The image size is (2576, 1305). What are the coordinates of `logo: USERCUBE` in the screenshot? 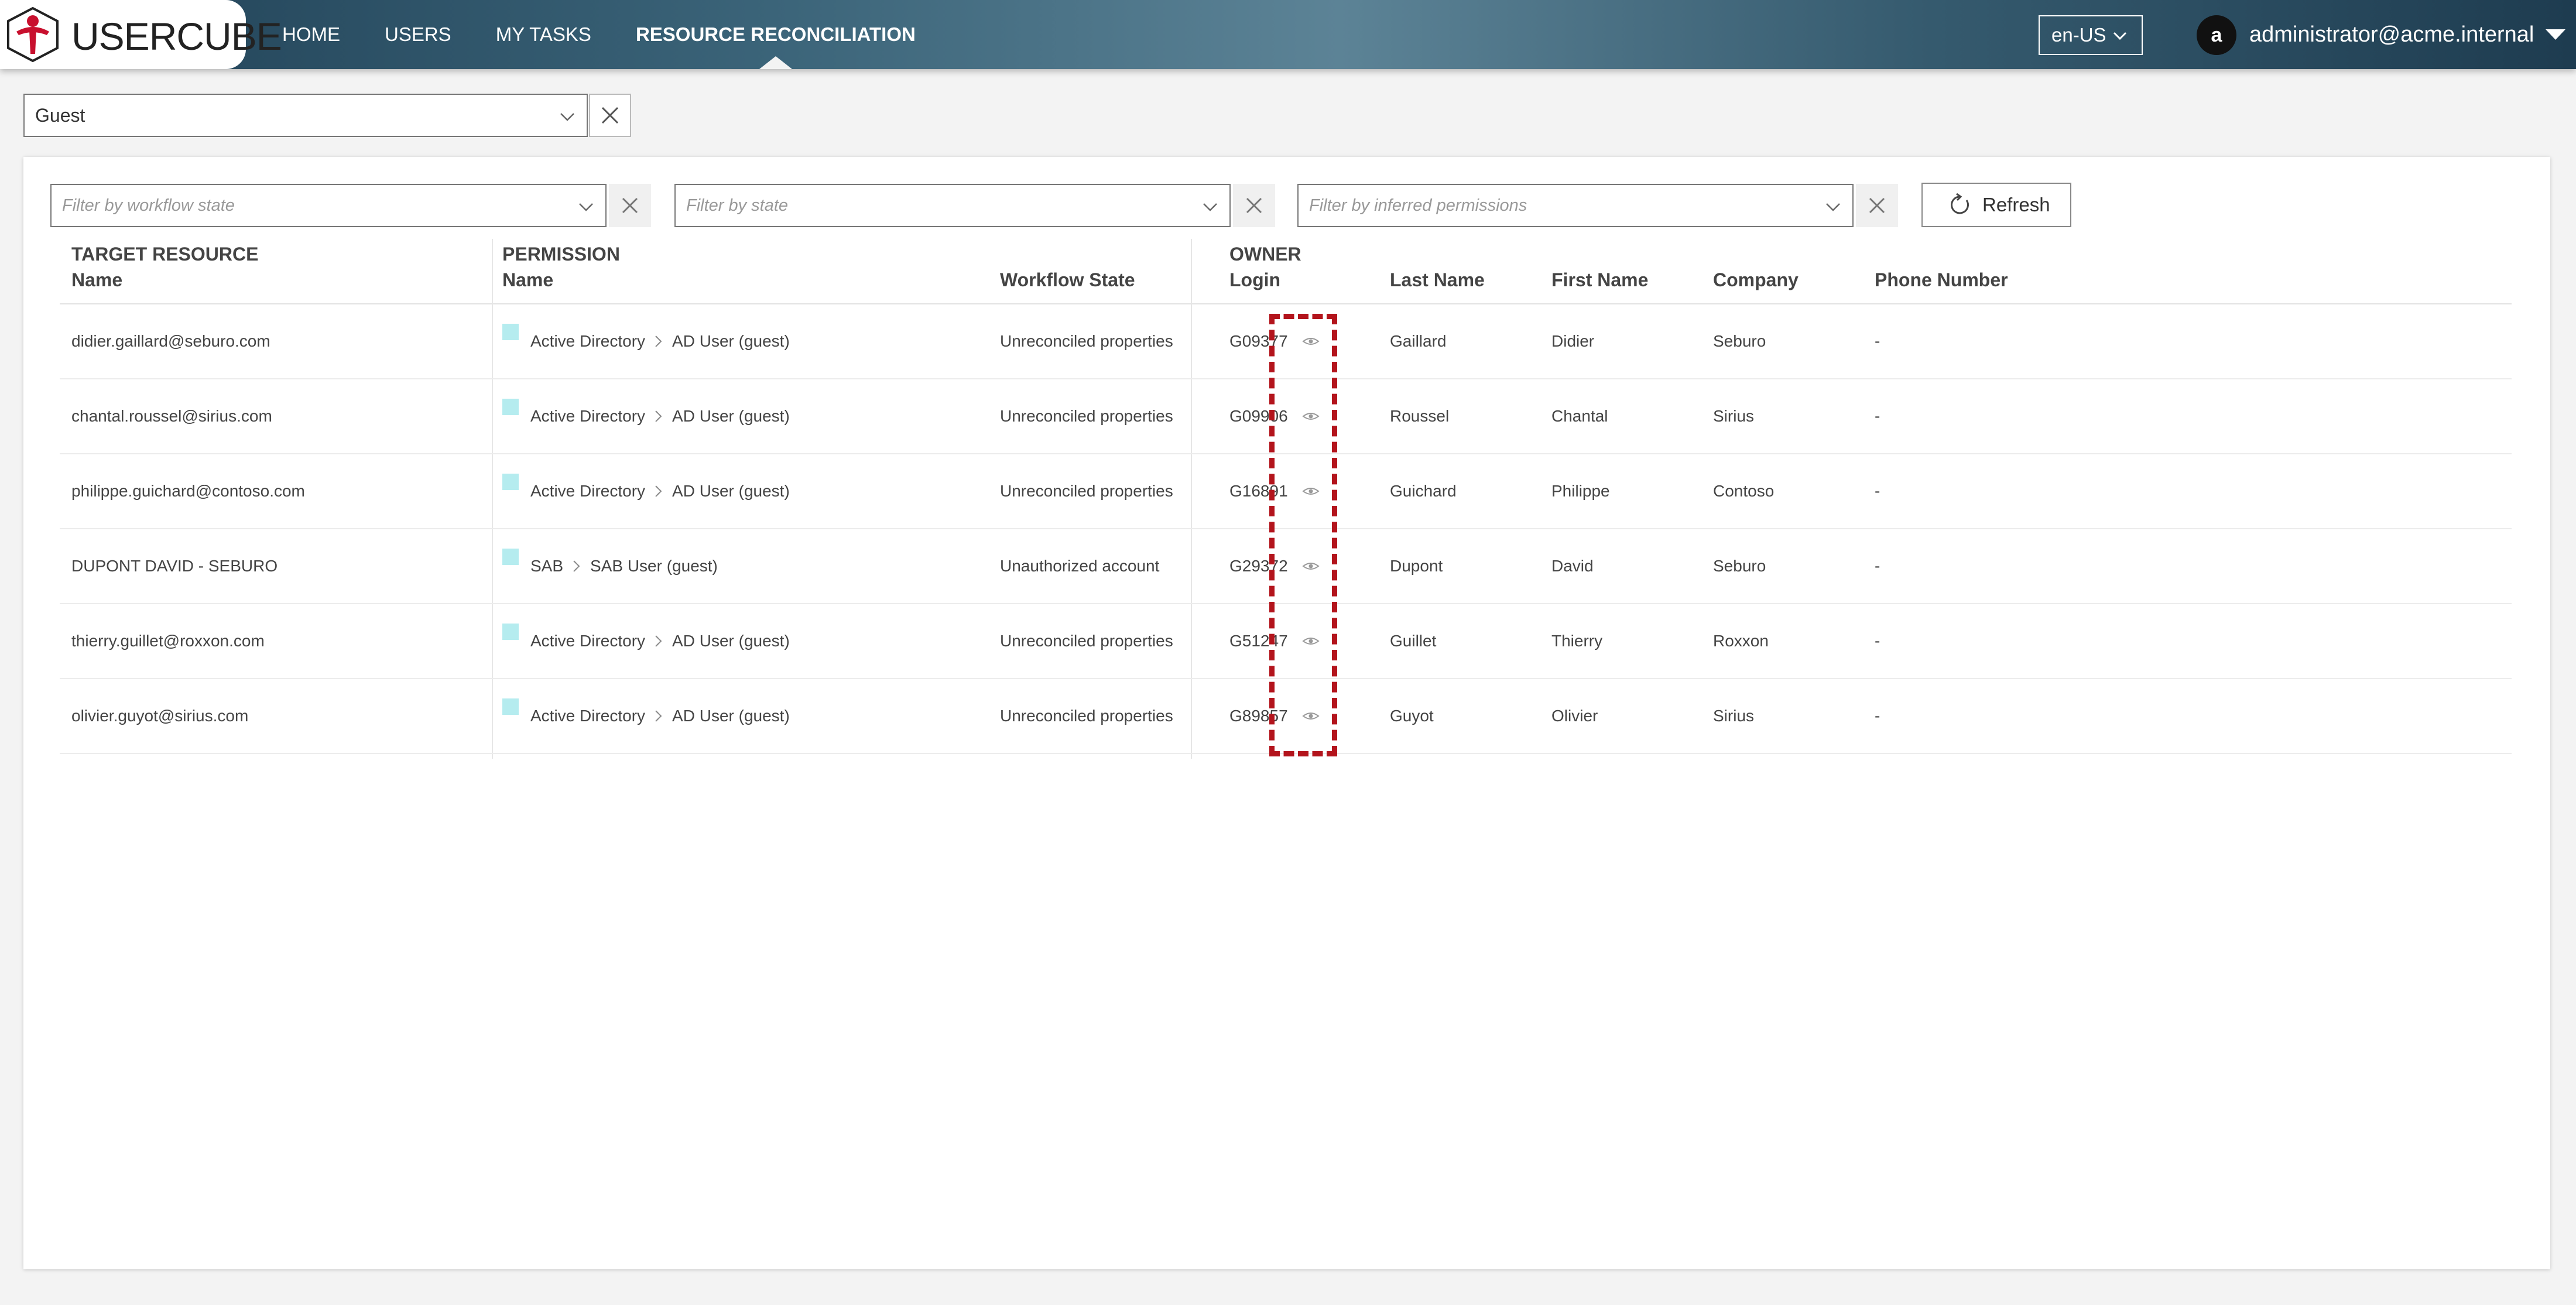 It's located at (141, 34).